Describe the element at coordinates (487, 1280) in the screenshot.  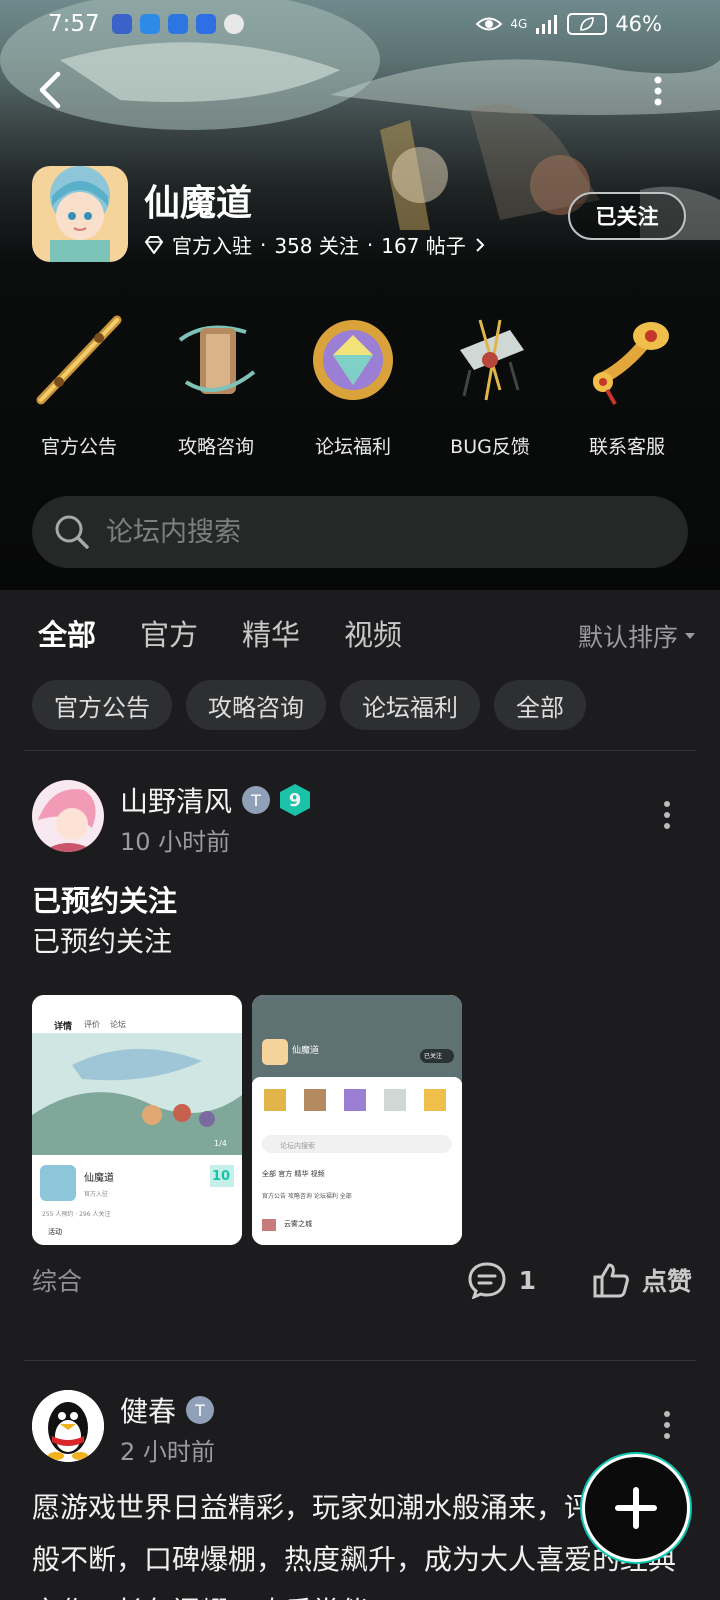
I see `comment-icon` at that location.